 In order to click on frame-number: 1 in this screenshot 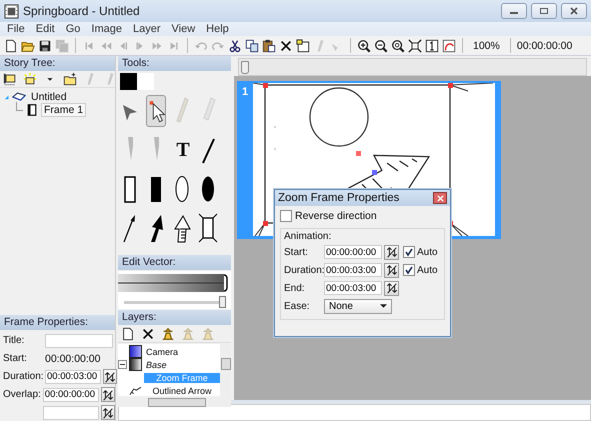, I will do `click(245, 92)`.